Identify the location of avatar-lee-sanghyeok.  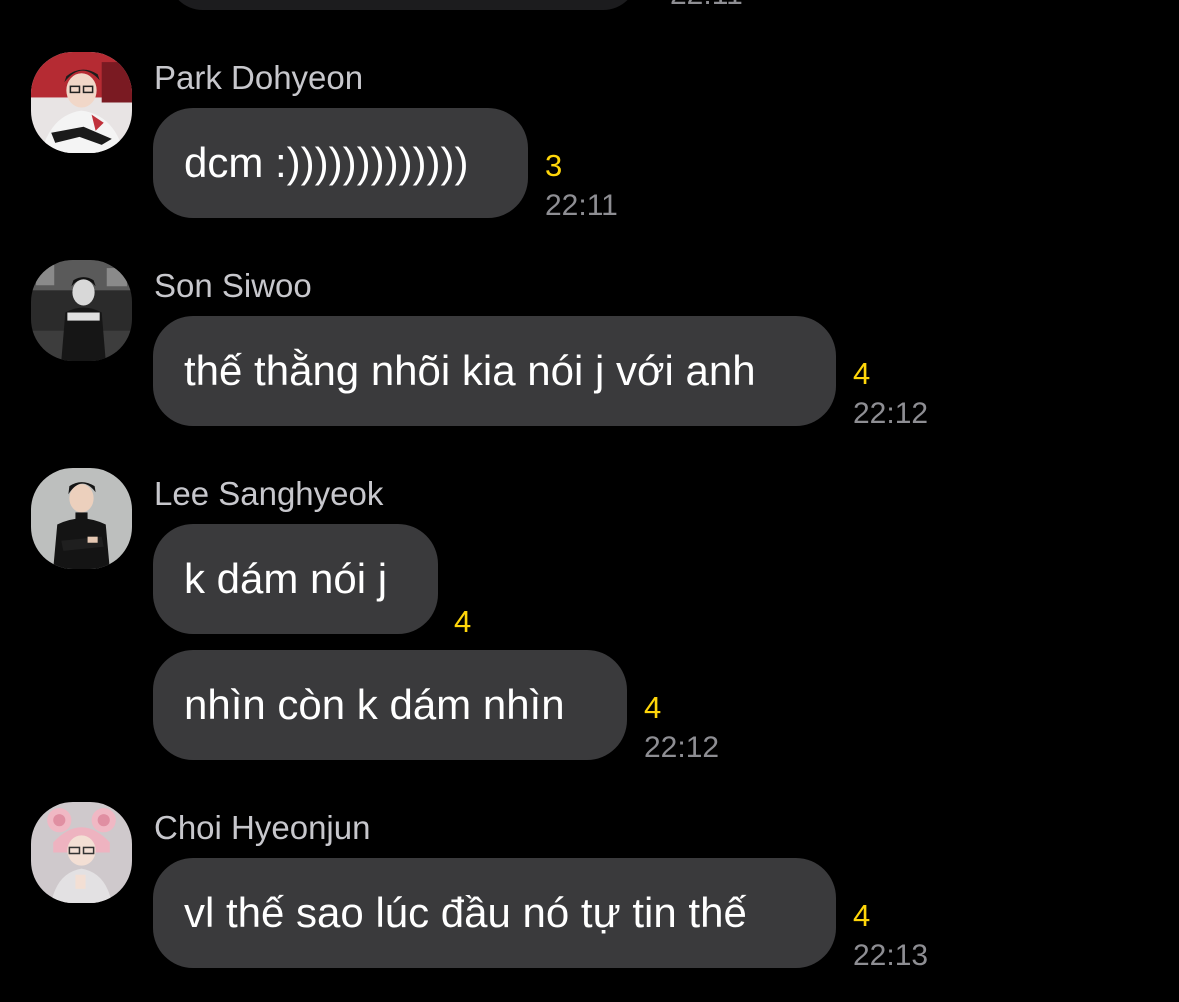
(81, 518).